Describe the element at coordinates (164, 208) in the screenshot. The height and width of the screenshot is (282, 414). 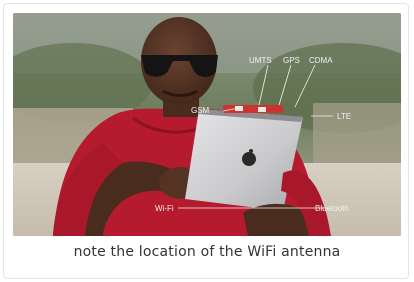
I see `label-wifi: Wi-Fi` at that location.